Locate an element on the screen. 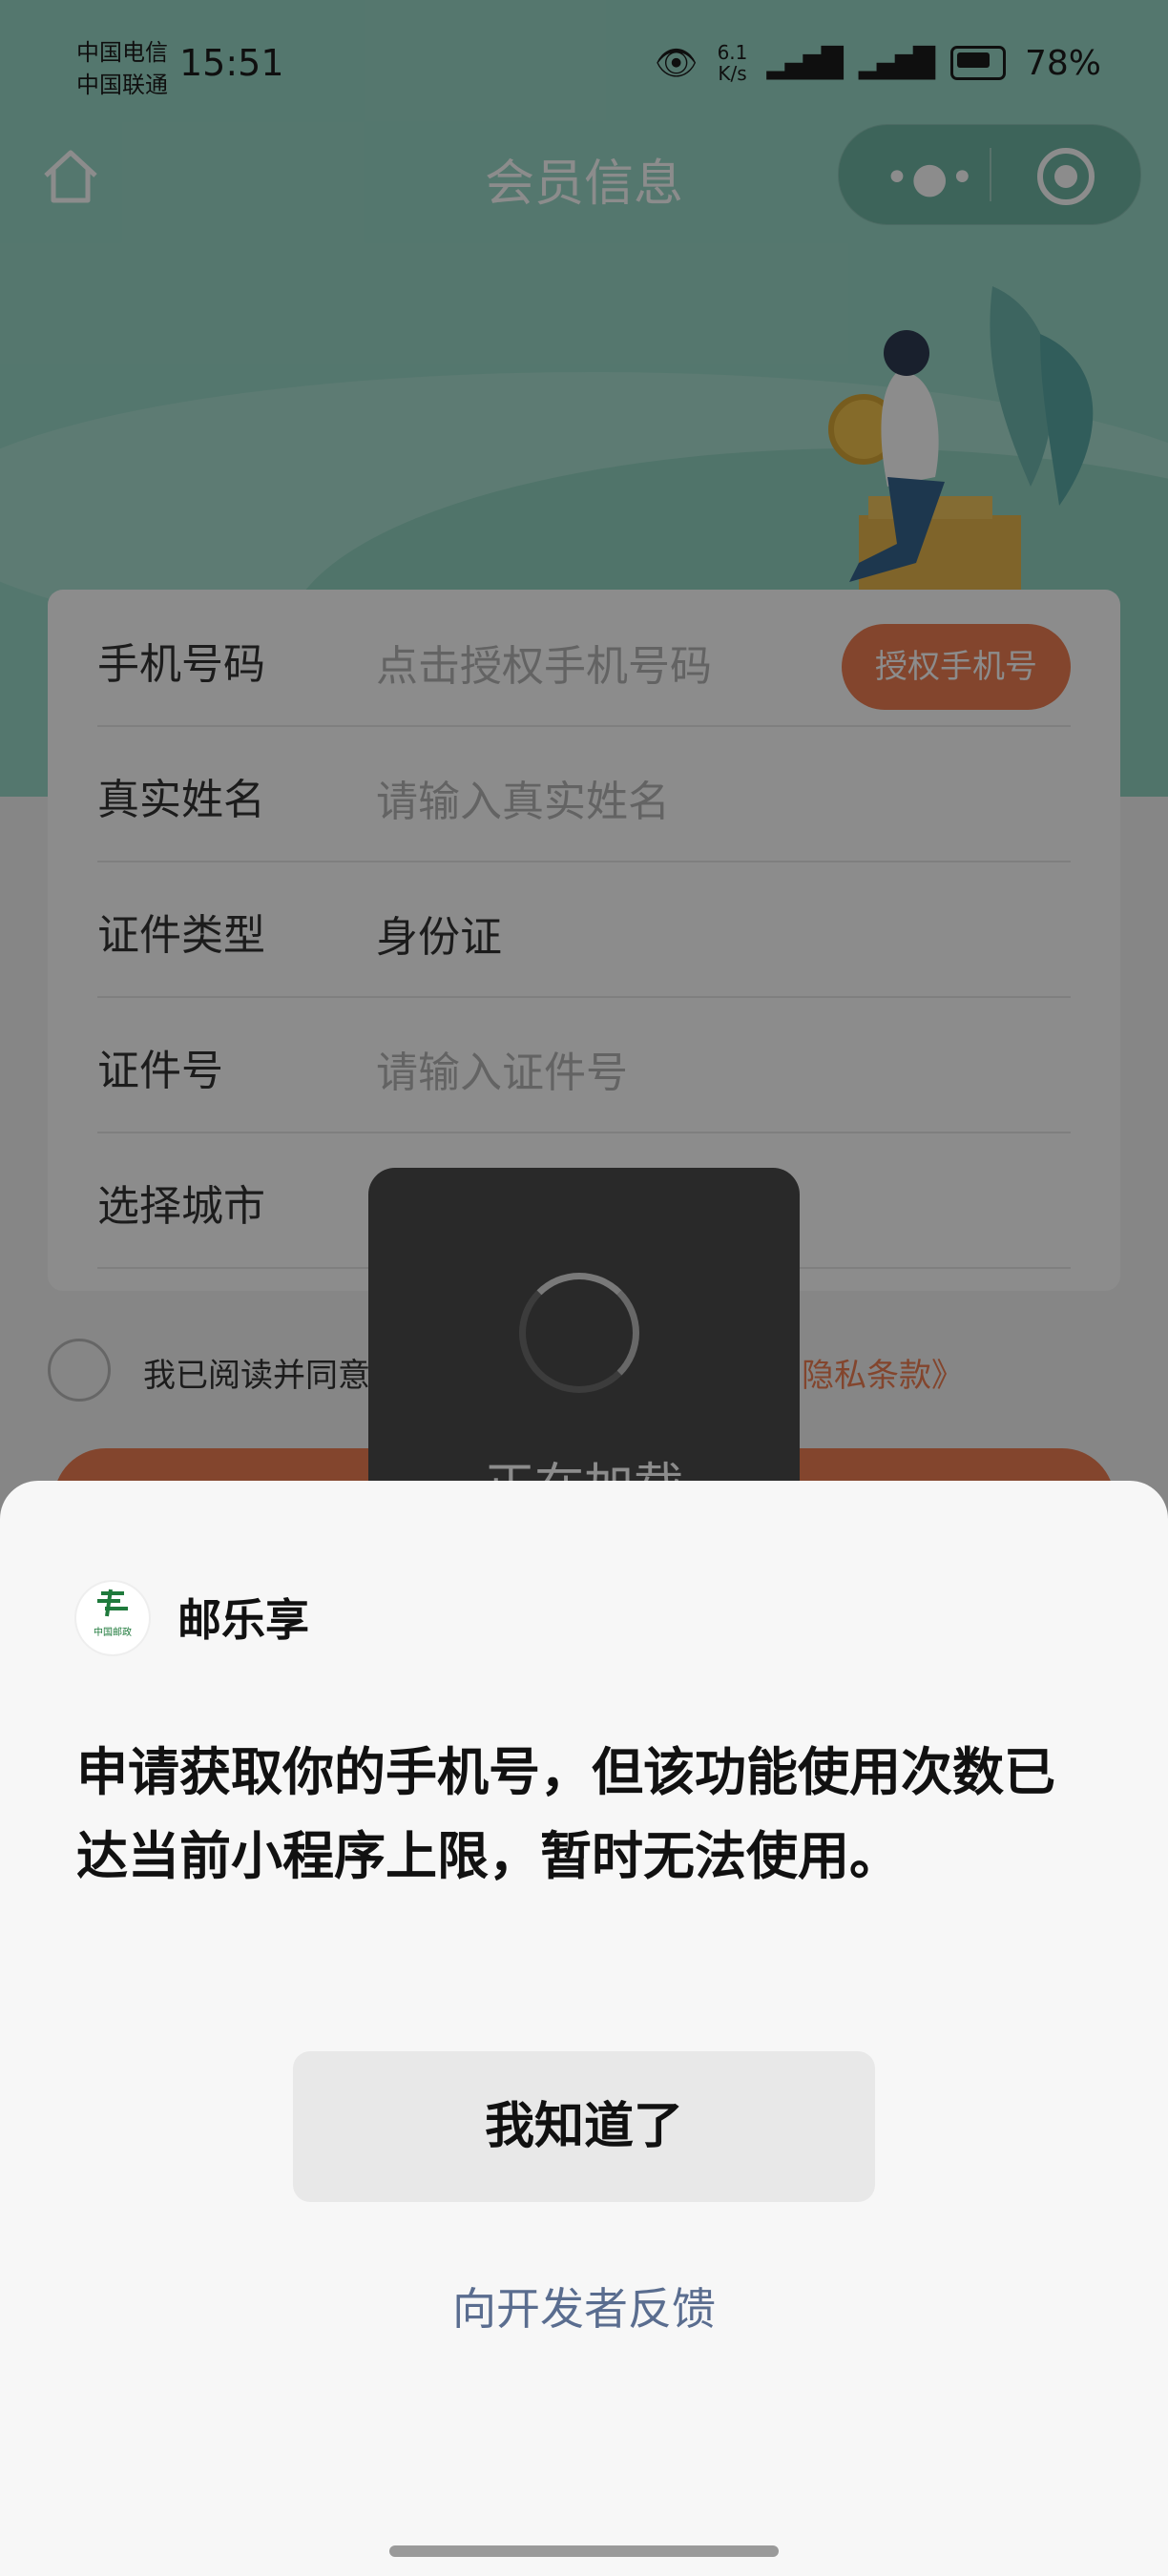 The image size is (1168, 2576). china-post-emblem-icon is located at coordinates (112, 1603).